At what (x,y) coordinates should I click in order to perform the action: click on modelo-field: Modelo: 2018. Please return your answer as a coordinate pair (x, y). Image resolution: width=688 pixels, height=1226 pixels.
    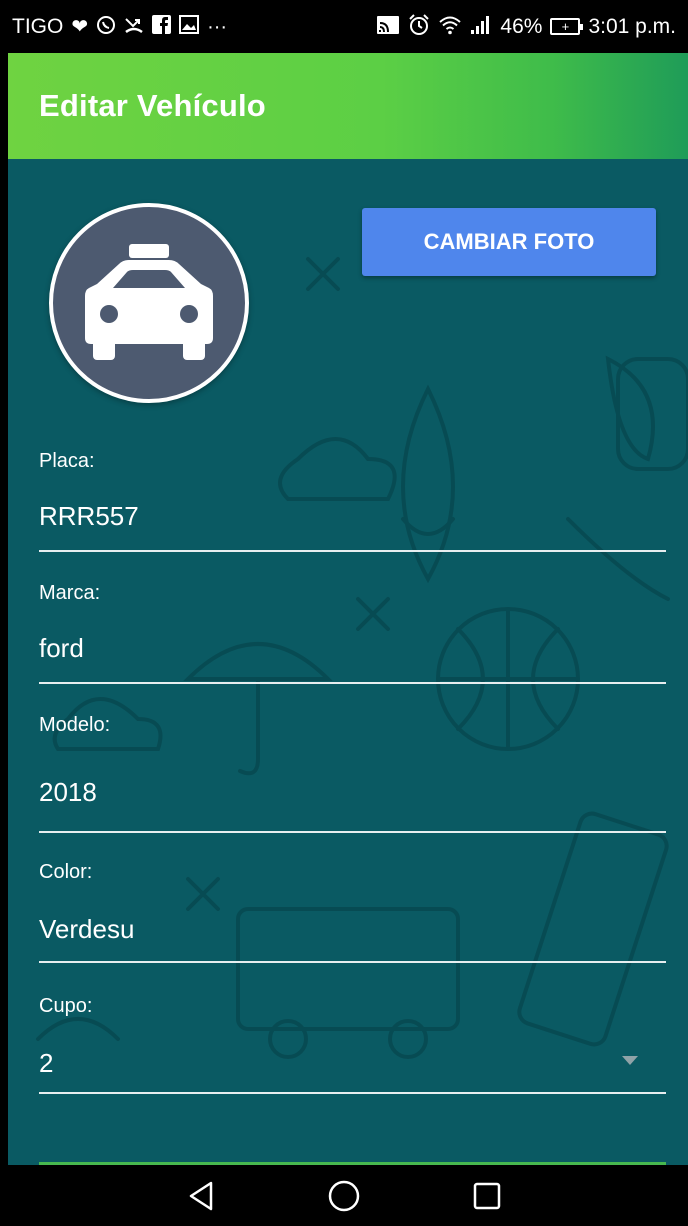
    Looking at the image, I should click on (352, 773).